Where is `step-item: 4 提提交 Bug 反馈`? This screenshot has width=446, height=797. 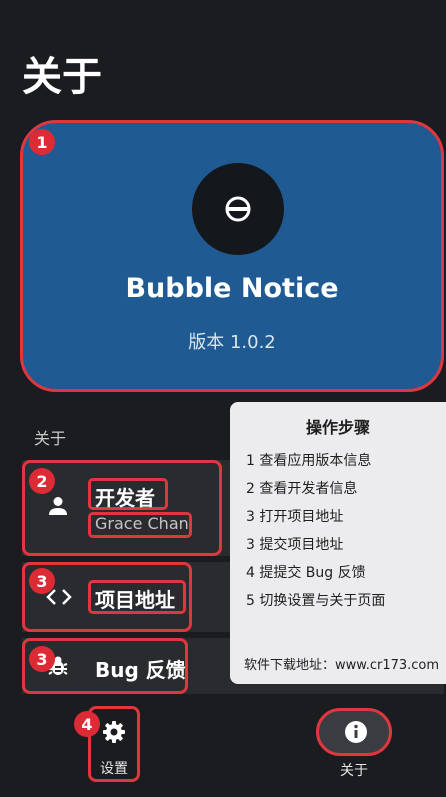 step-item: 4 提提交 Bug 反馈 is located at coordinates (306, 573).